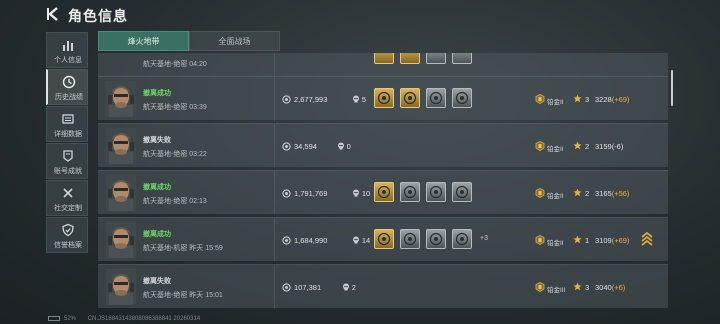  Describe the element at coordinates (556, 290) in the screenshot. I see `rank-label: 铂金III` at that location.